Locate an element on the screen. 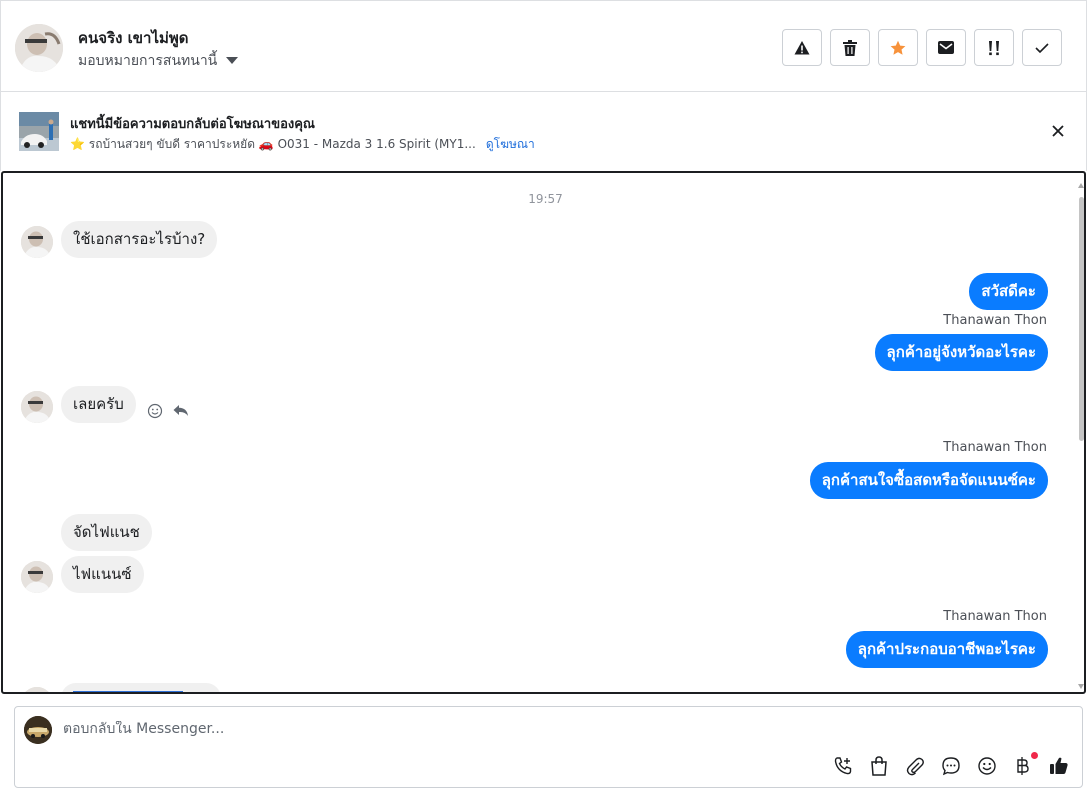  scroll-thumb is located at coordinates (1081, 319).